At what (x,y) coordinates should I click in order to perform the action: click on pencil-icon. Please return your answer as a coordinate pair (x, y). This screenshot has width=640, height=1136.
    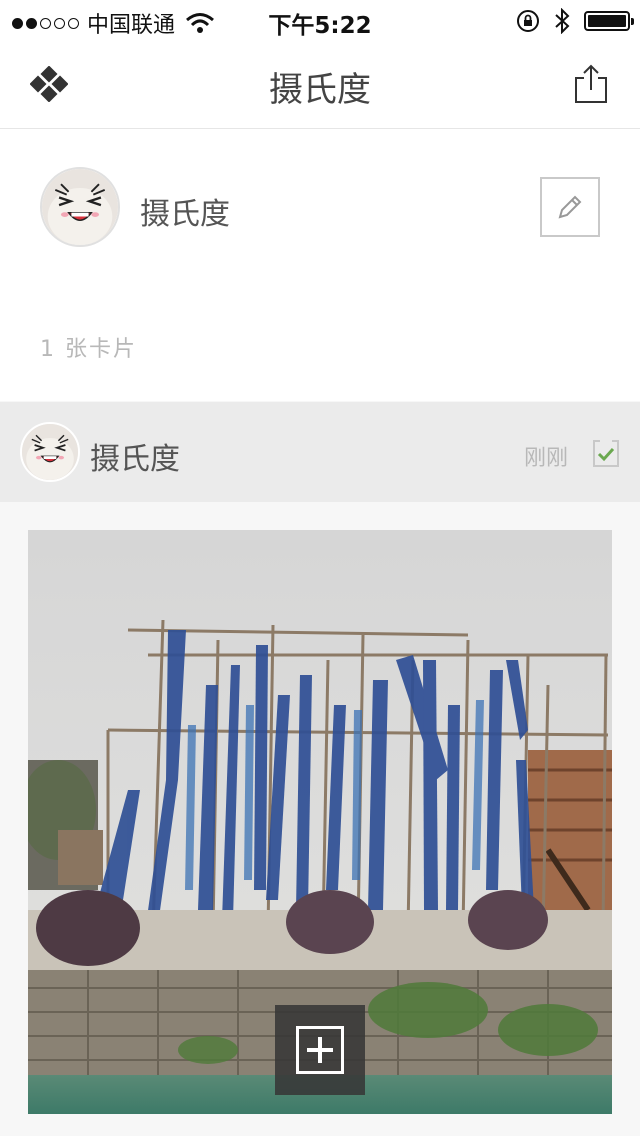
    Looking at the image, I should click on (570, 207).